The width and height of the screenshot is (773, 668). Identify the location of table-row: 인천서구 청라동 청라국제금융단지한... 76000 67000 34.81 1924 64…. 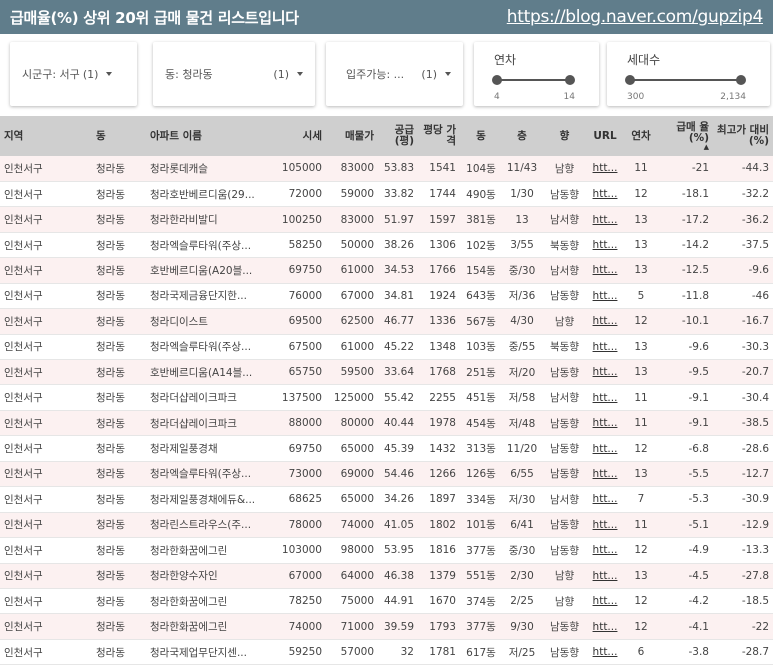
(386, 296).